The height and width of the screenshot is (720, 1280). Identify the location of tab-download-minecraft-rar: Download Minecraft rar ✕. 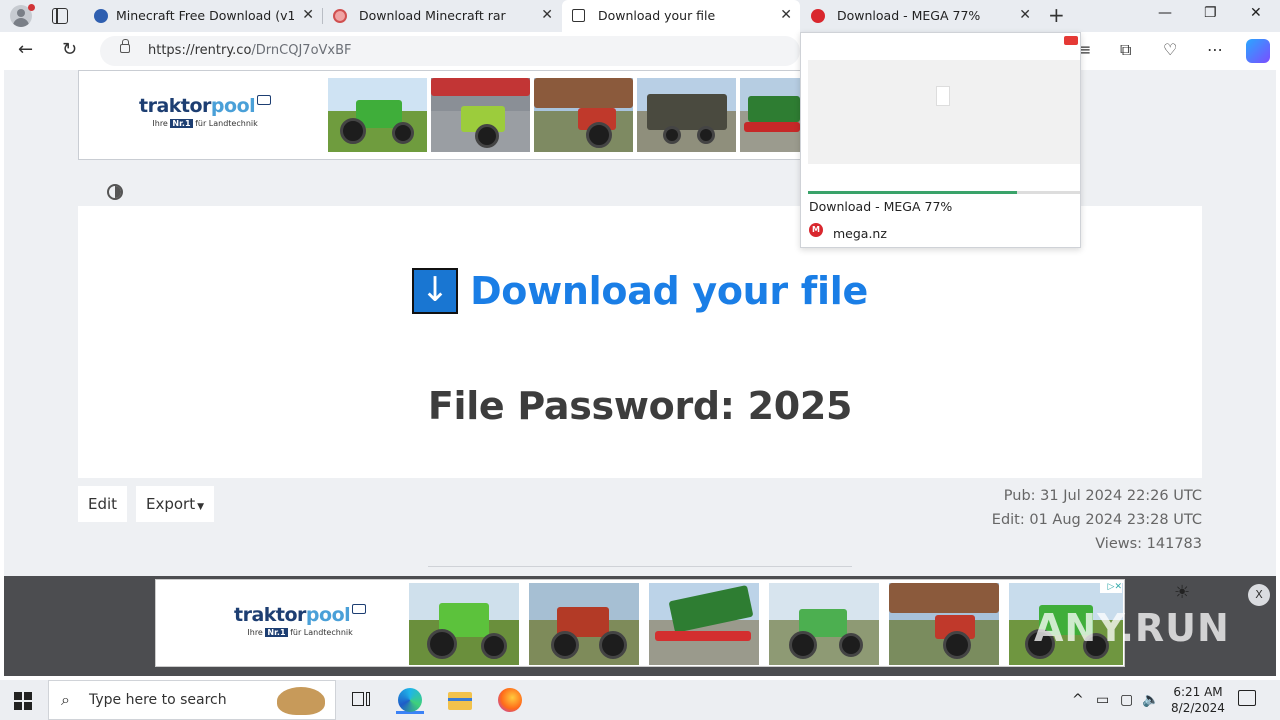
(442, 16).